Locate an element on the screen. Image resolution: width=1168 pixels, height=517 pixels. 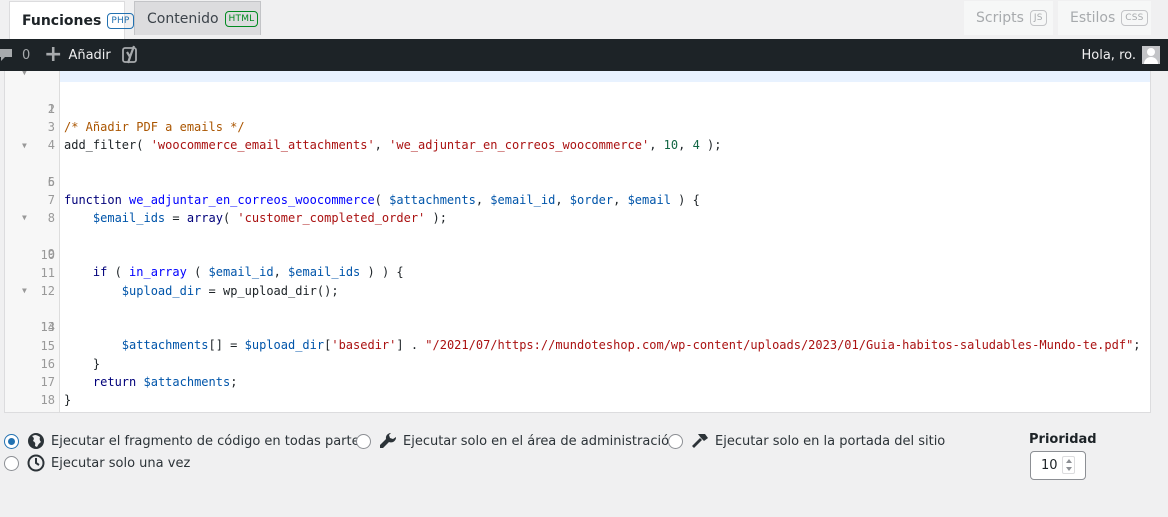
tab-funciones-badge: PHP is located at coordinates (120, 20).